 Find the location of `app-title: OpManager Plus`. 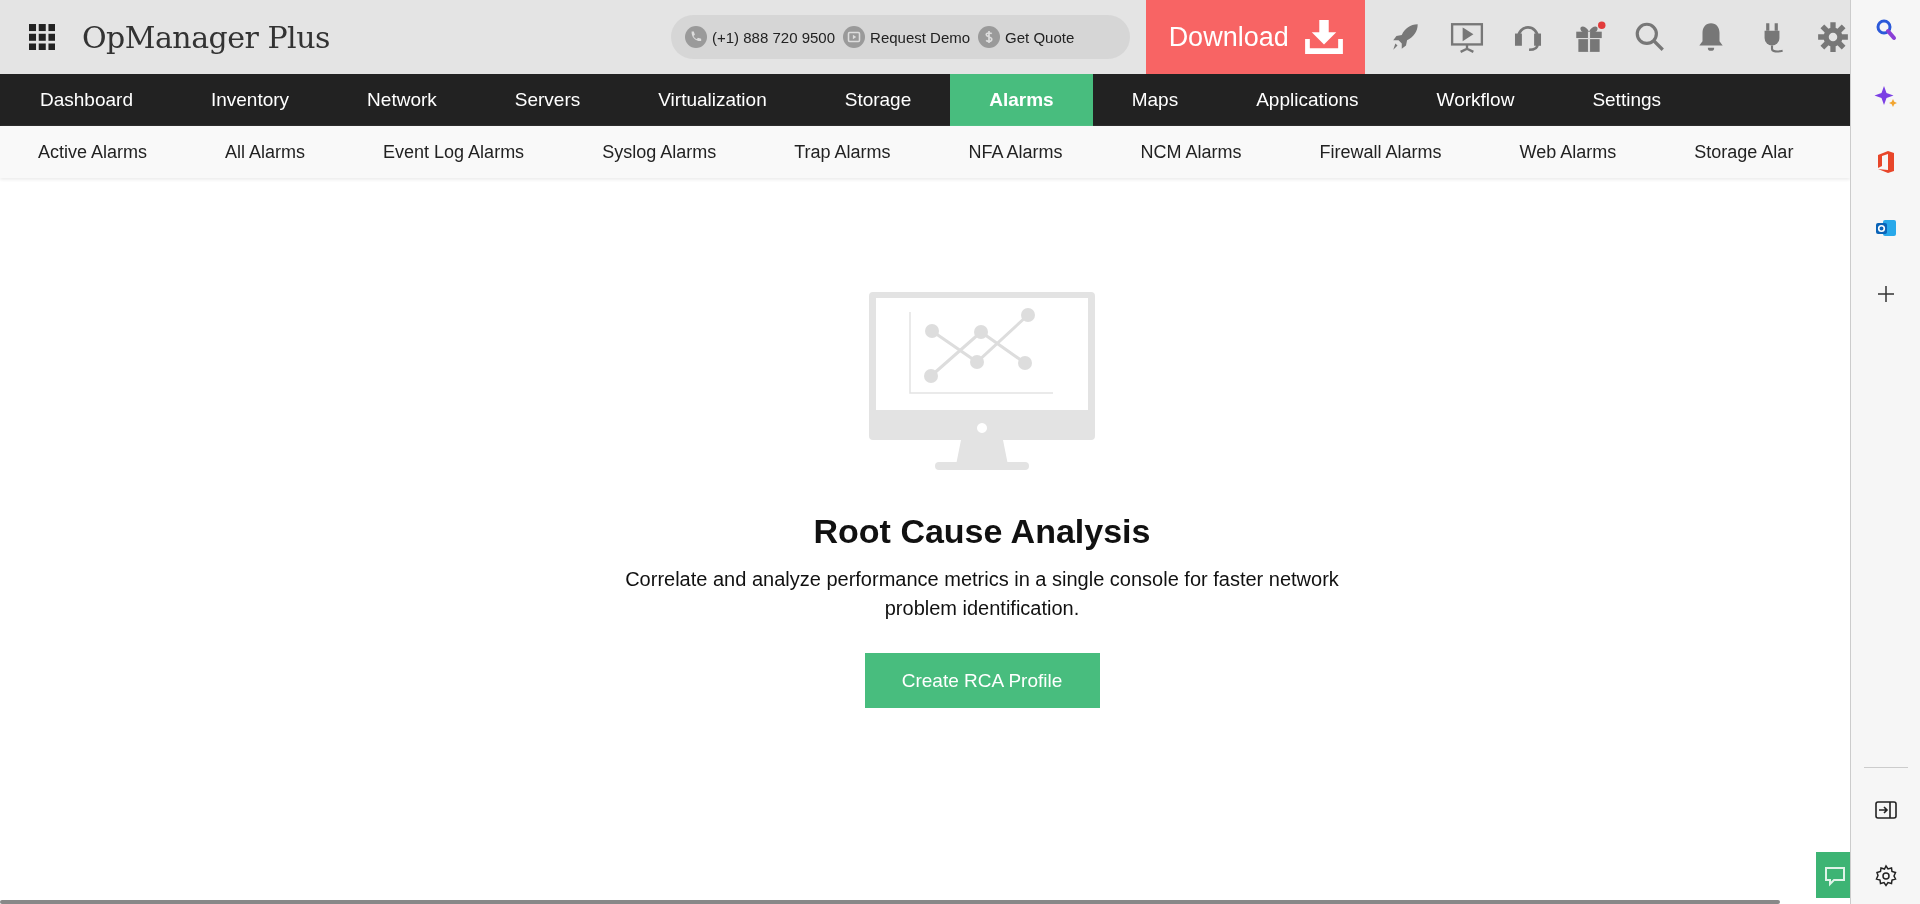

app-title: OpManager Plus is located at coordinates (206, 37).